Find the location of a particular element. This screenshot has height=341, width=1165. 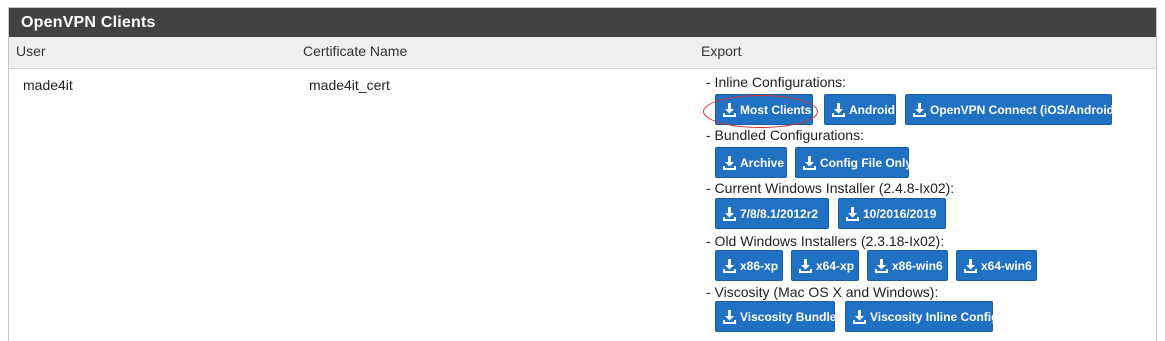

panel-title: OpenVPN Clients is located at coordinates (582, 22).